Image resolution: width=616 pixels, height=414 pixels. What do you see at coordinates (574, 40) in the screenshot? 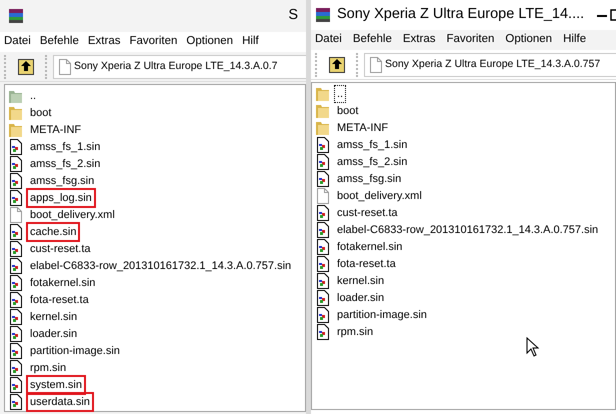
I see `menu-item: Hilfe` at bounding box center [574, 40].